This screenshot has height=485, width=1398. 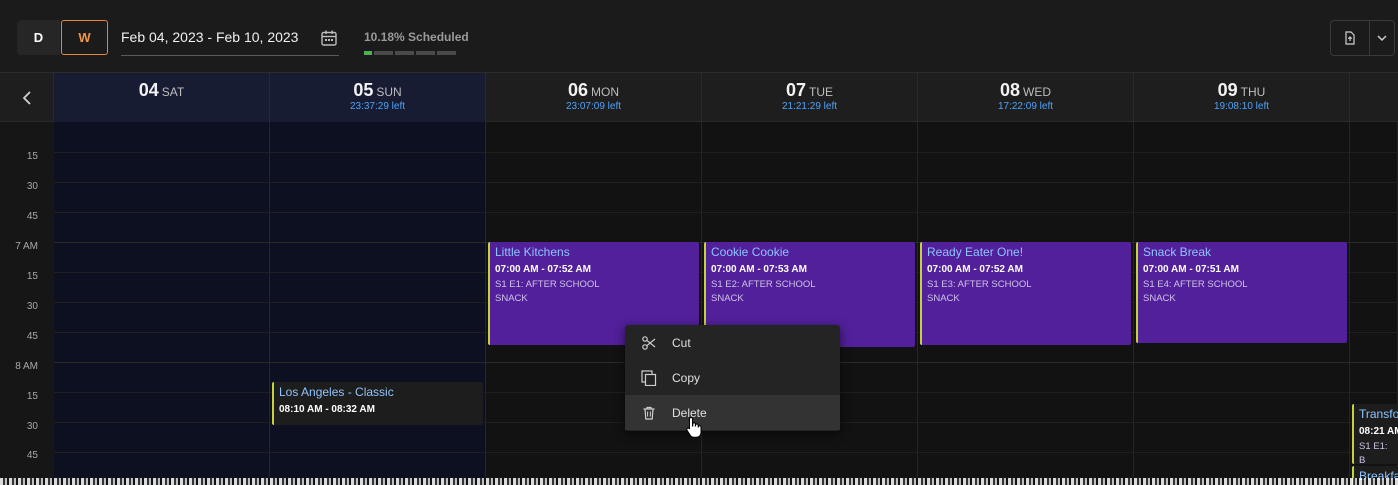 What do you see at coordinates (84, 37) in the screenshot?
I see `week-view-button: W` at bounding box center [84, 37].